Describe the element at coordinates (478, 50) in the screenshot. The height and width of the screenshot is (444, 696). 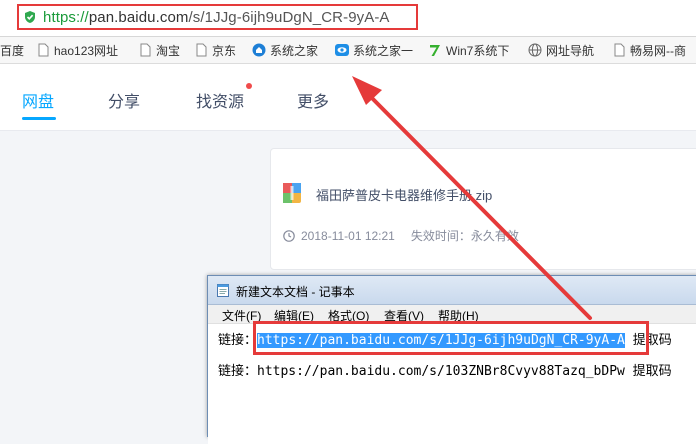
I see `bookmark-label: Win7系统下` at that location.